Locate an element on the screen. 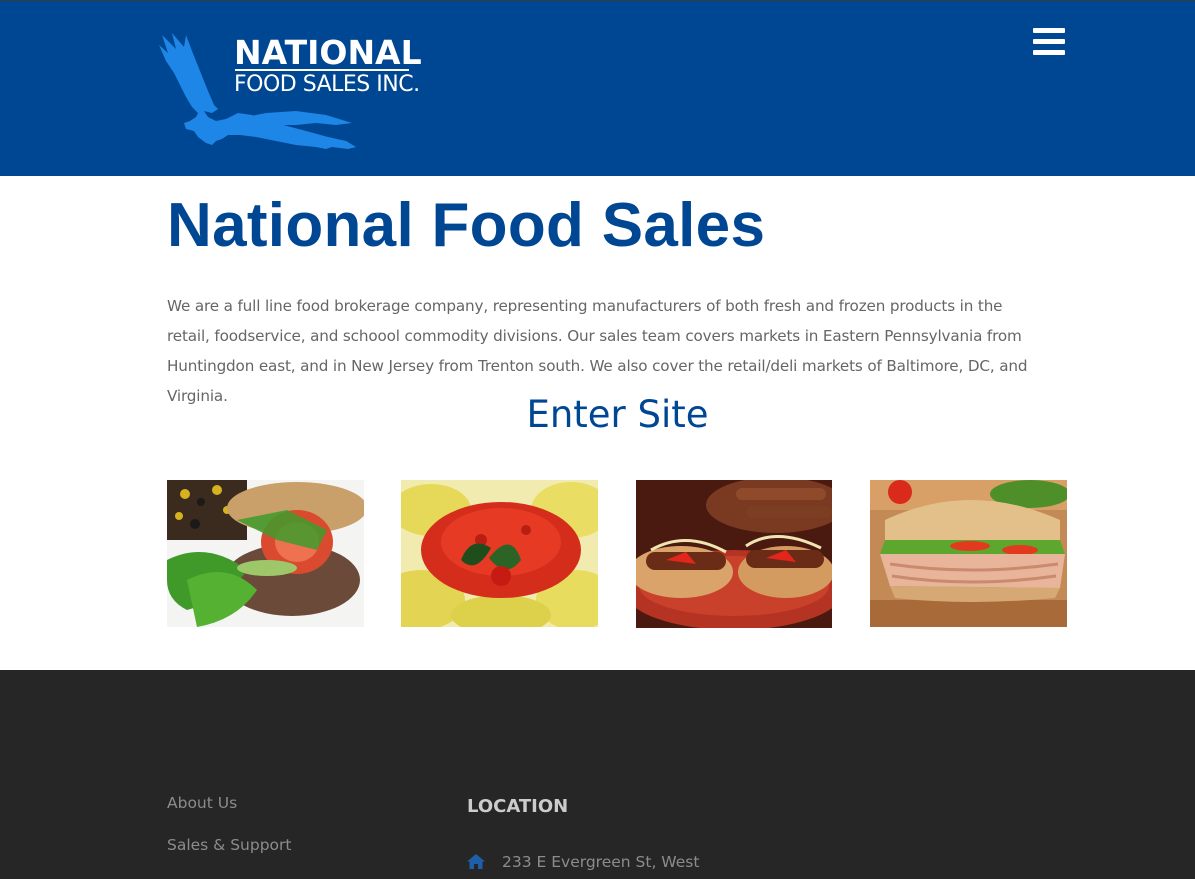 This screenshot has width=1195, height=879. home-icon is located at coordinates (476, 861).